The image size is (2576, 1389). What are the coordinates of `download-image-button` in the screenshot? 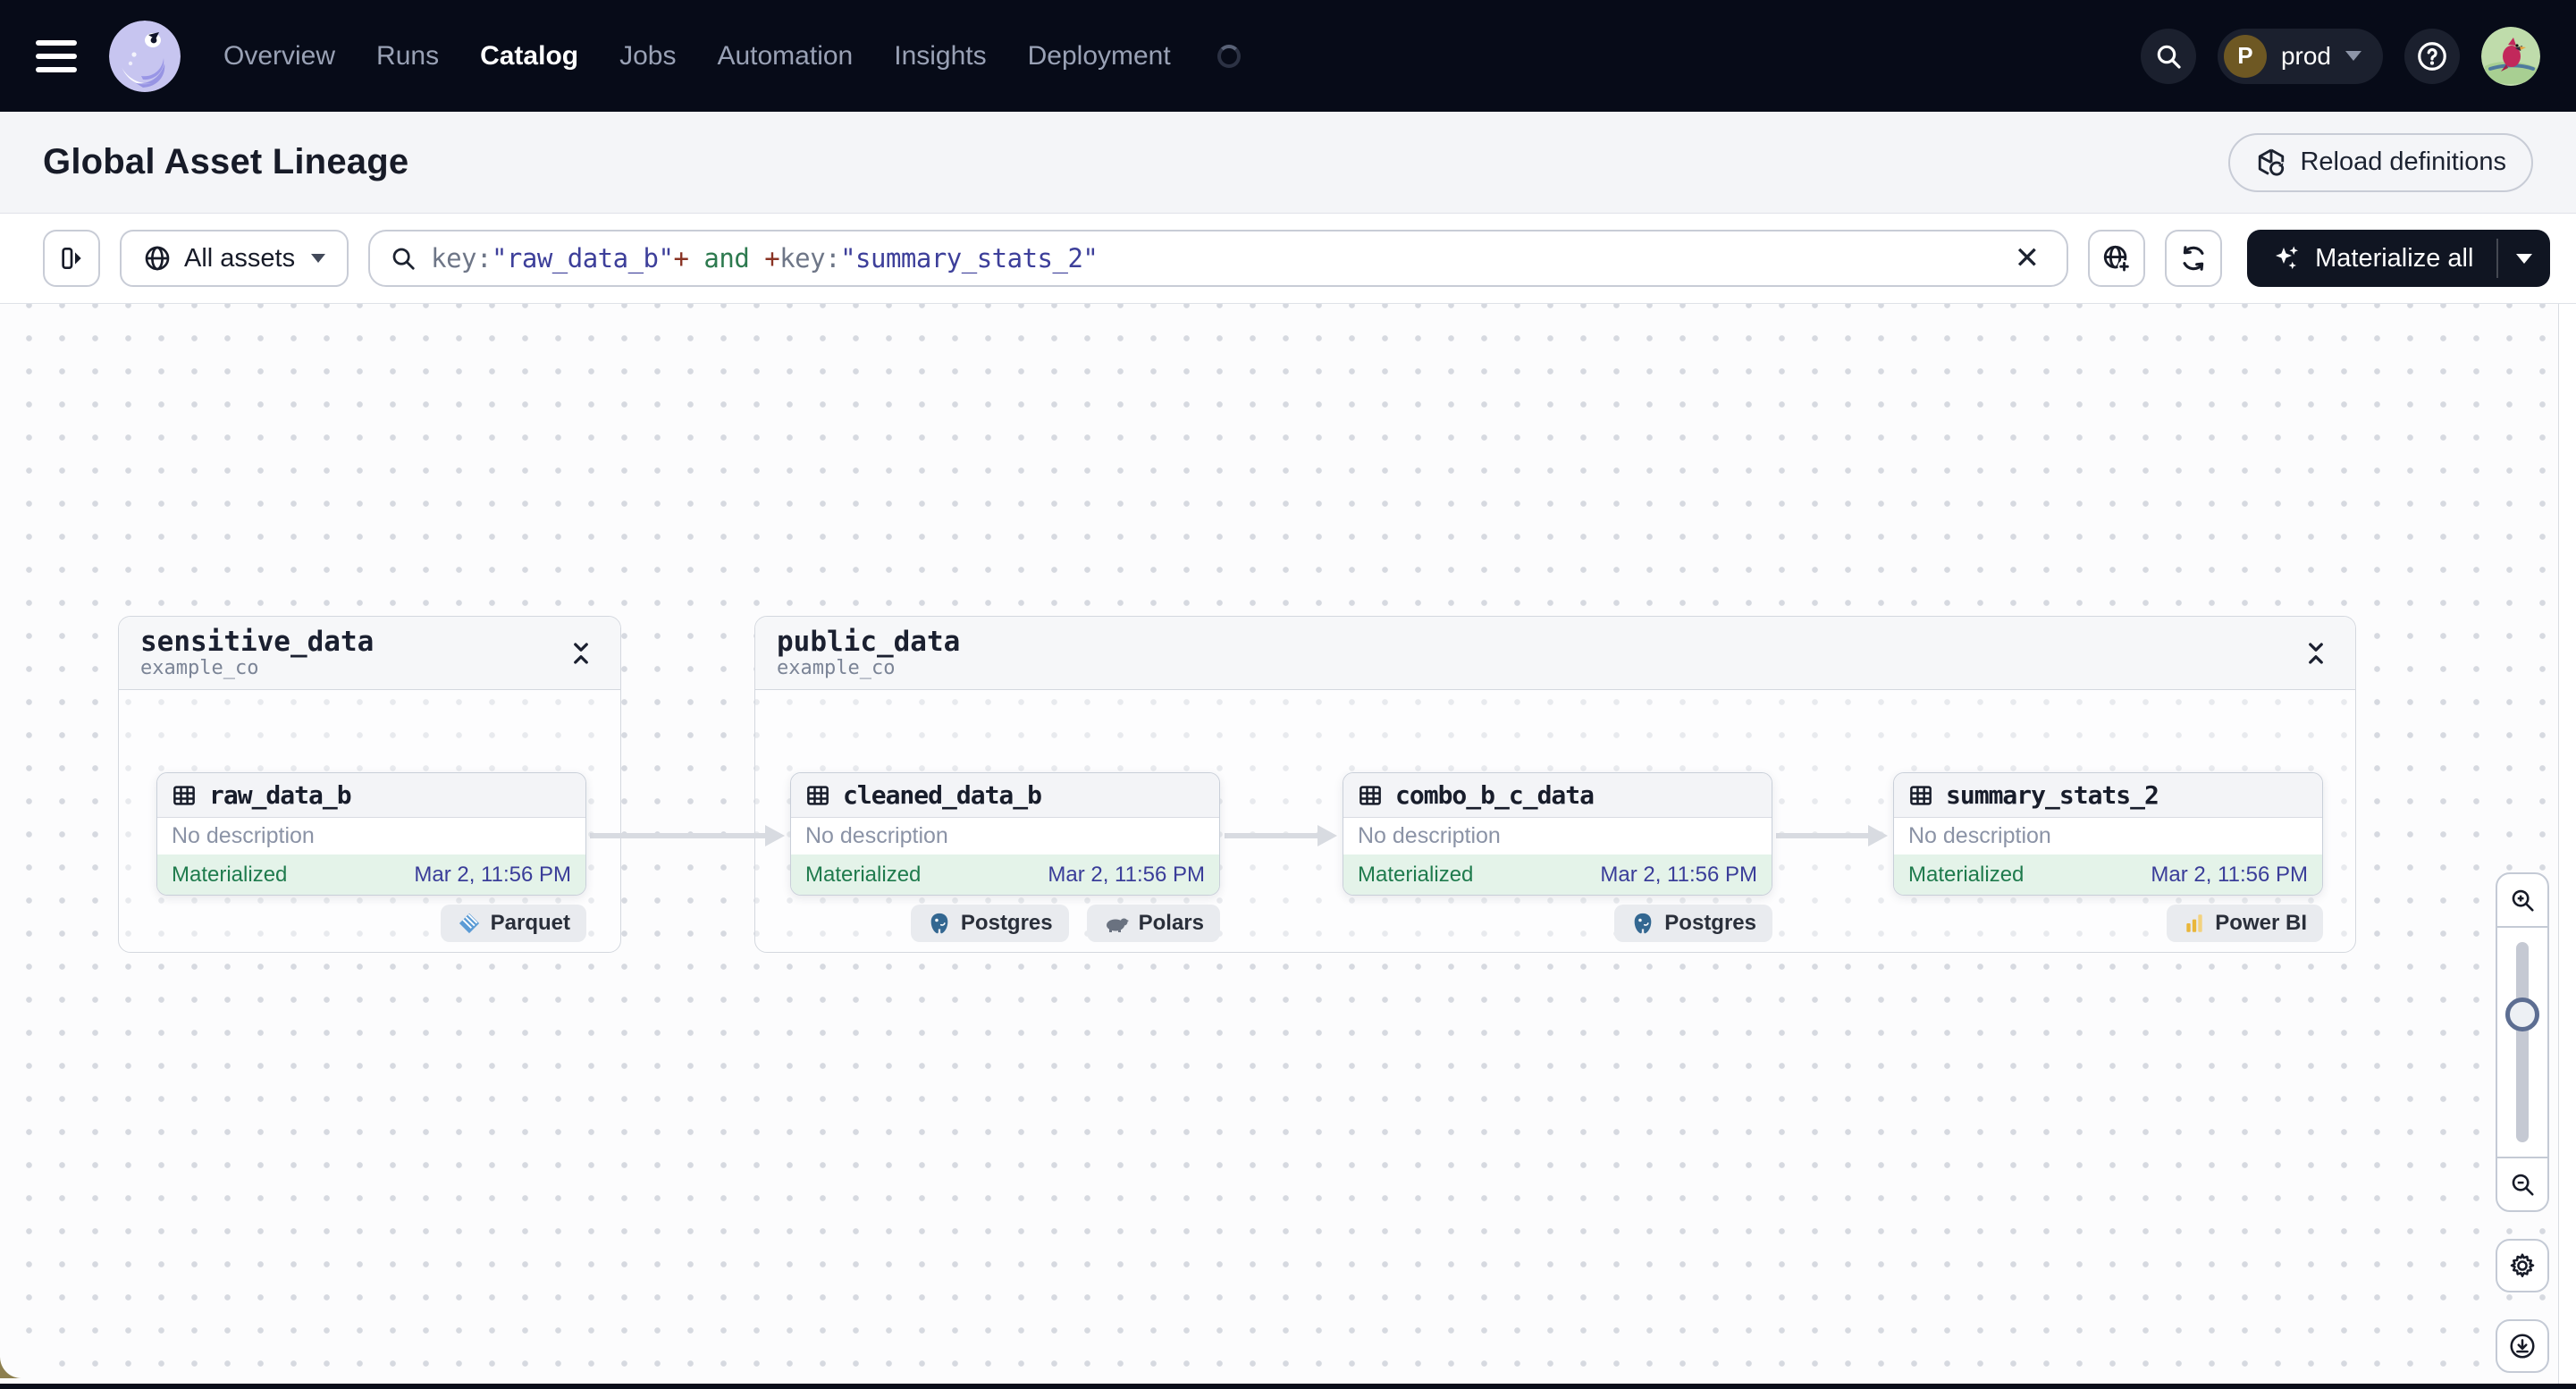 It's located at (2523, 1346).